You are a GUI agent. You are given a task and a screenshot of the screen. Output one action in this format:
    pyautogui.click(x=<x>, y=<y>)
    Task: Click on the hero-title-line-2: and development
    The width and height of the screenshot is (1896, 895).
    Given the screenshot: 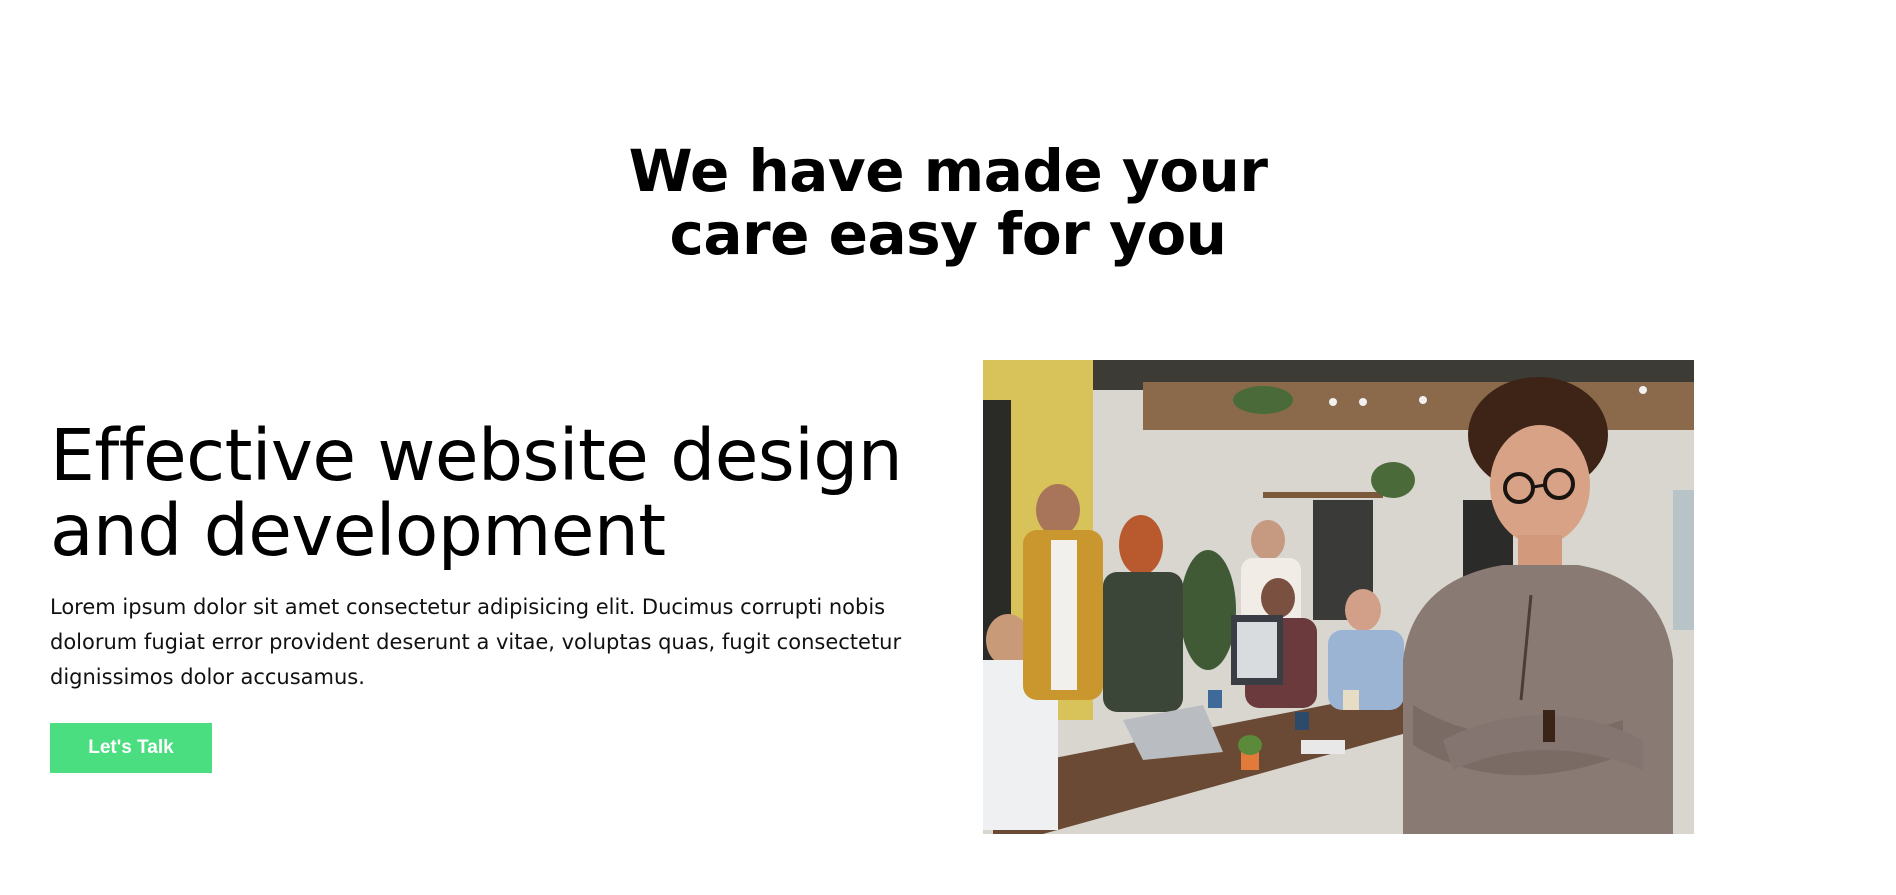 What is the action you would take?
    pyautogui.click(x=358, y=530)
    